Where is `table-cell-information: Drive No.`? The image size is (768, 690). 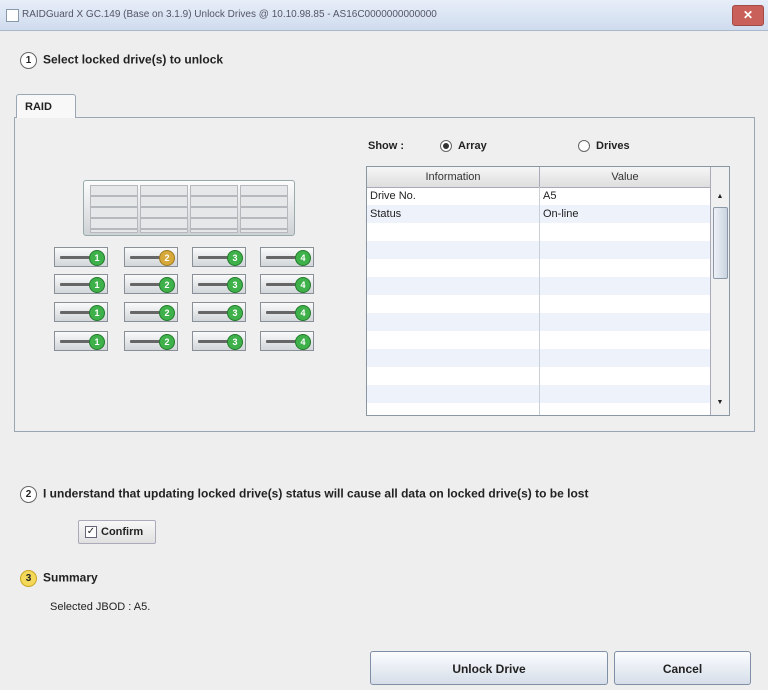
table-cell-information: Drive No. is located at coordinates (393, 196).